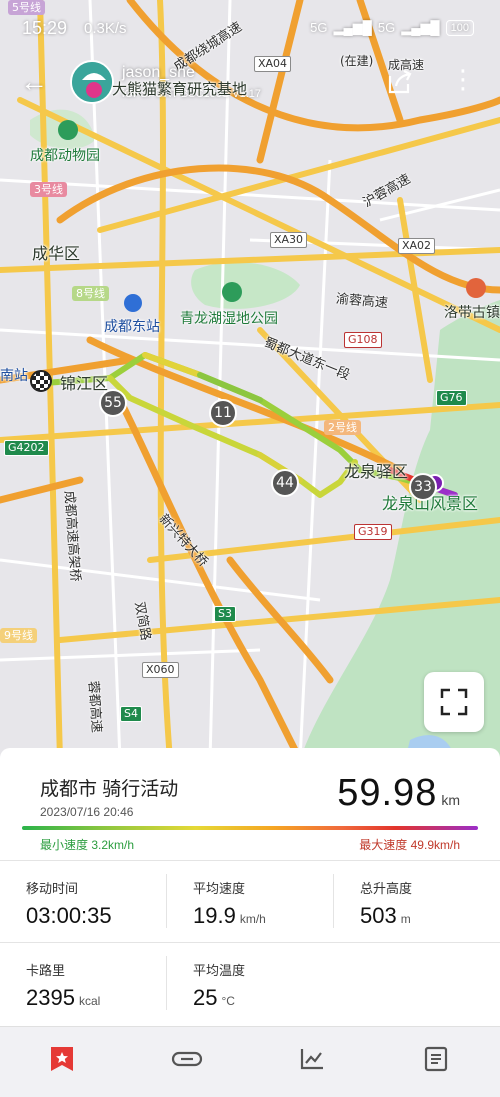 The height and width of the screenshot is (1097, 500). Describe the element at coordinates (48, 189) in the screenshot. I see `metro-line-badge: 3号线` at that location.